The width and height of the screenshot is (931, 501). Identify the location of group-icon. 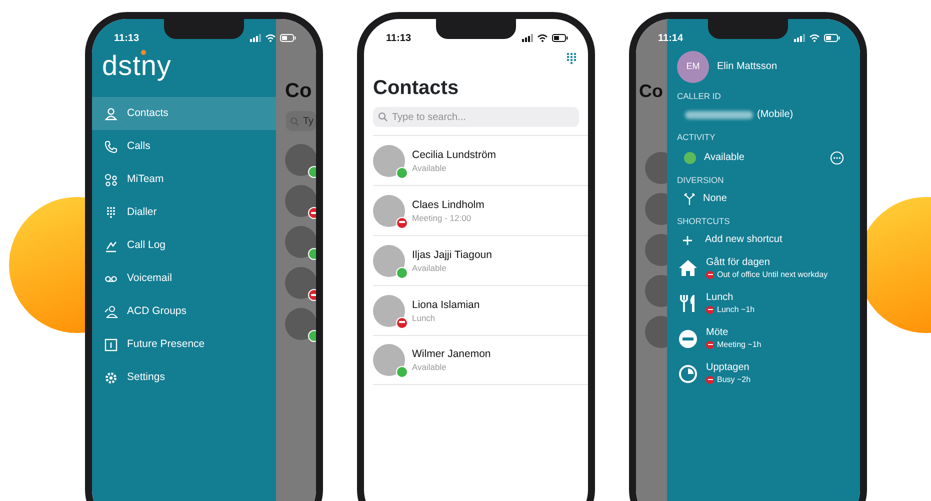
(111, 311).